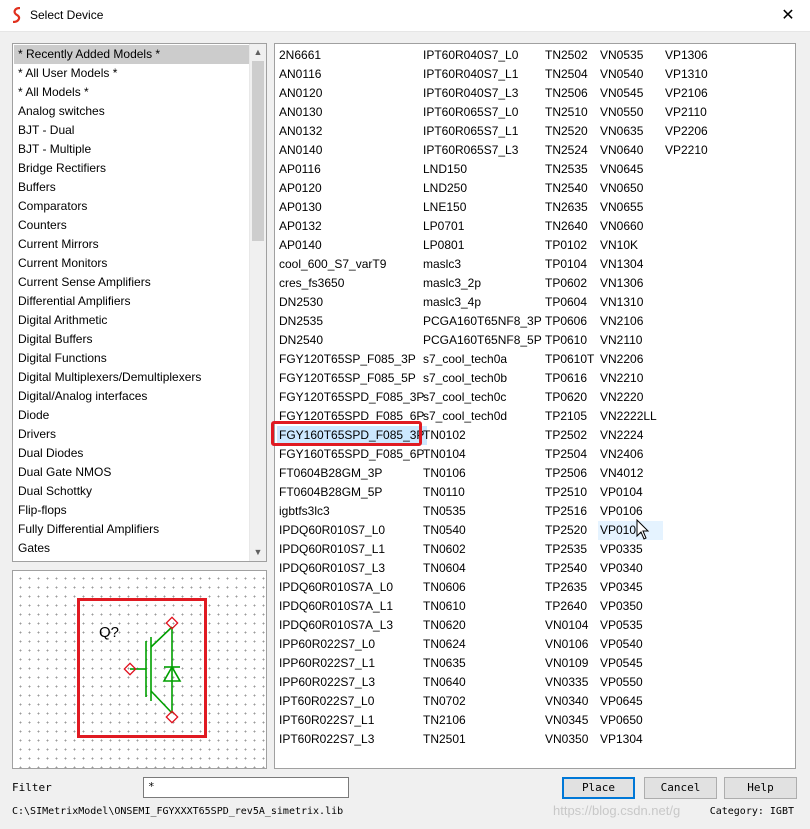 This screenshot has width=810, height=829. I want to click on model-item: maslc3, so click(483, 264).